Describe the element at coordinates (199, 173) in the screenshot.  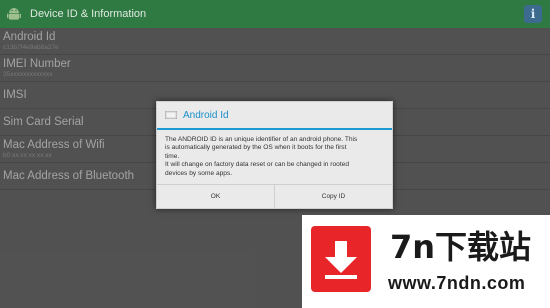
I see `dialog-message-line: devices by some apps.` at that location.